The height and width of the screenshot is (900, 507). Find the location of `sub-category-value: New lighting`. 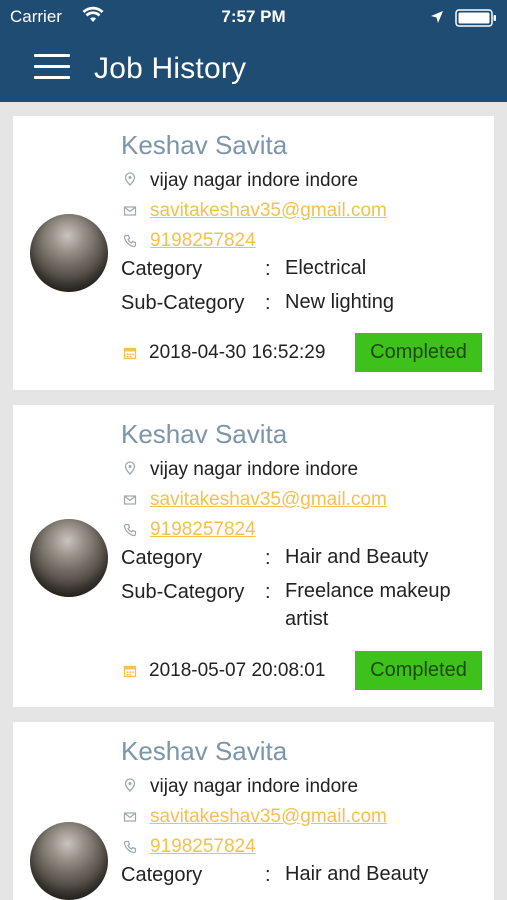

sub-category-value: New lighting is located at coordinates (339, 302).